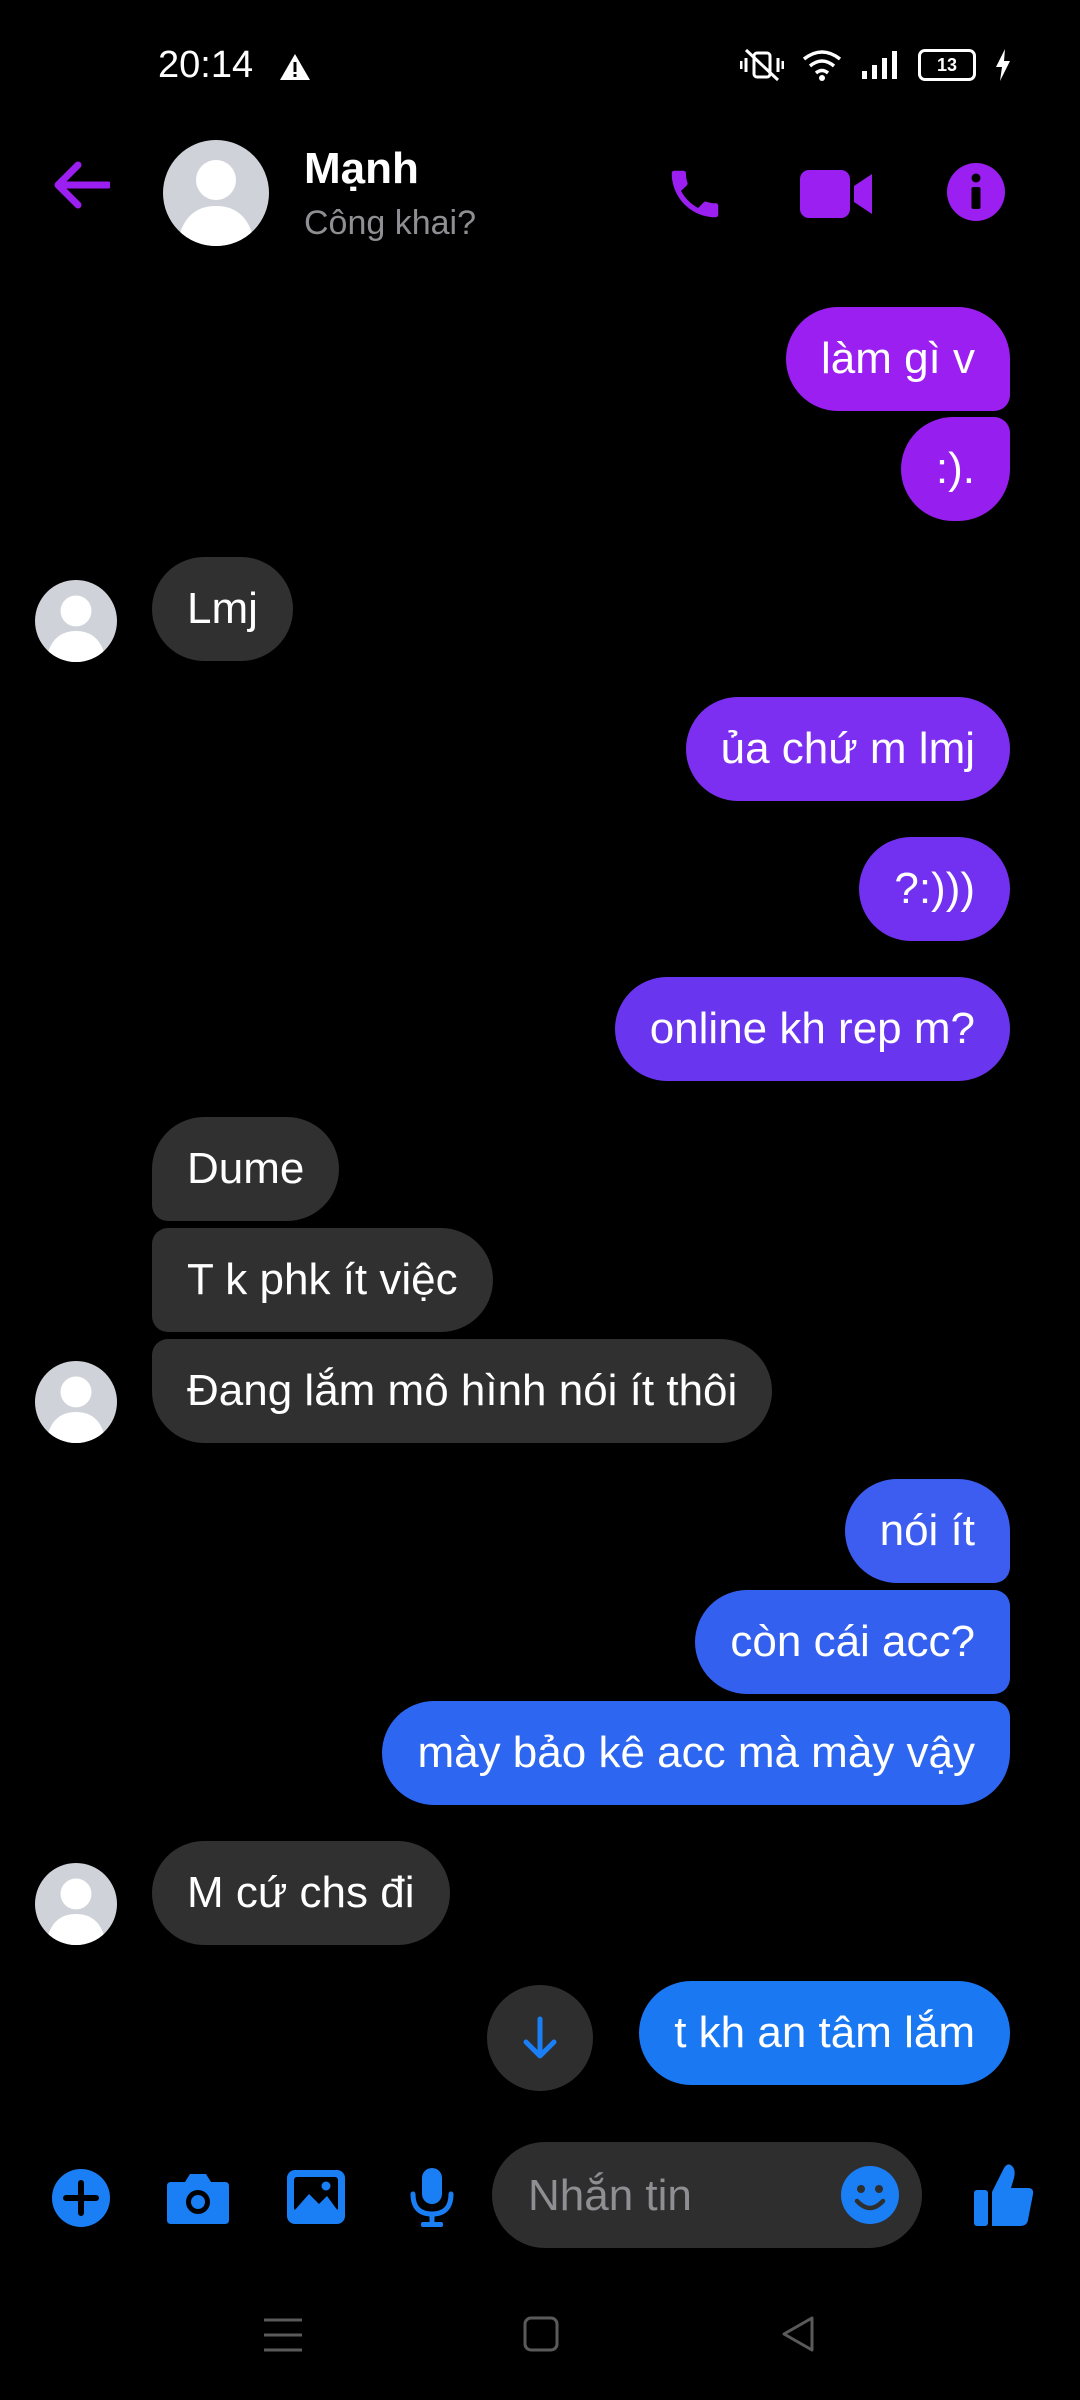 The width and height of the screenshot is (1080, 2400). What do you see at coordinates (847, 749) in the screenshot?
I see `message-bubble-outgoing: ủa chứ m lmj` at bounding box center [847, 749].